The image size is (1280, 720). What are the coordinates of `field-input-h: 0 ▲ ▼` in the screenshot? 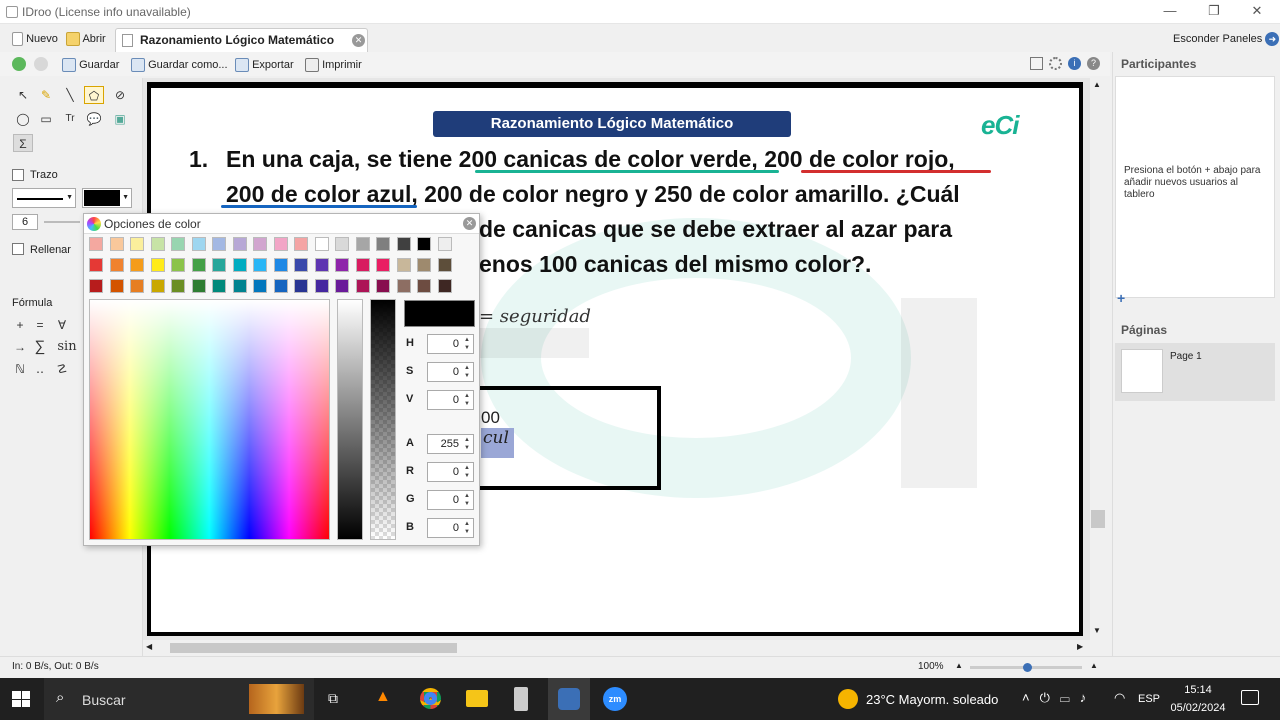 It's located at (450, 344).